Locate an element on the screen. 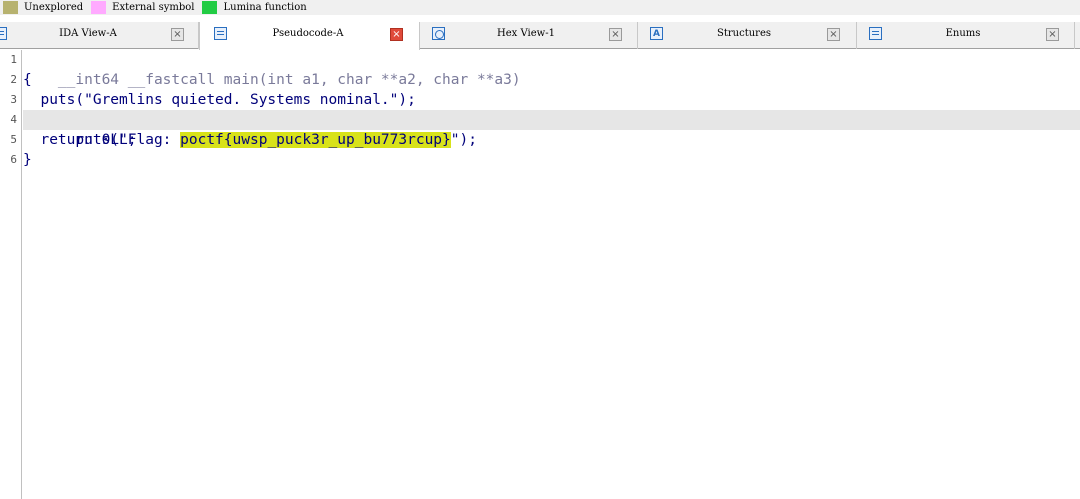 This screenshot has width=1080, height=499. line-number: 3 is located at coordinates (13, 99).